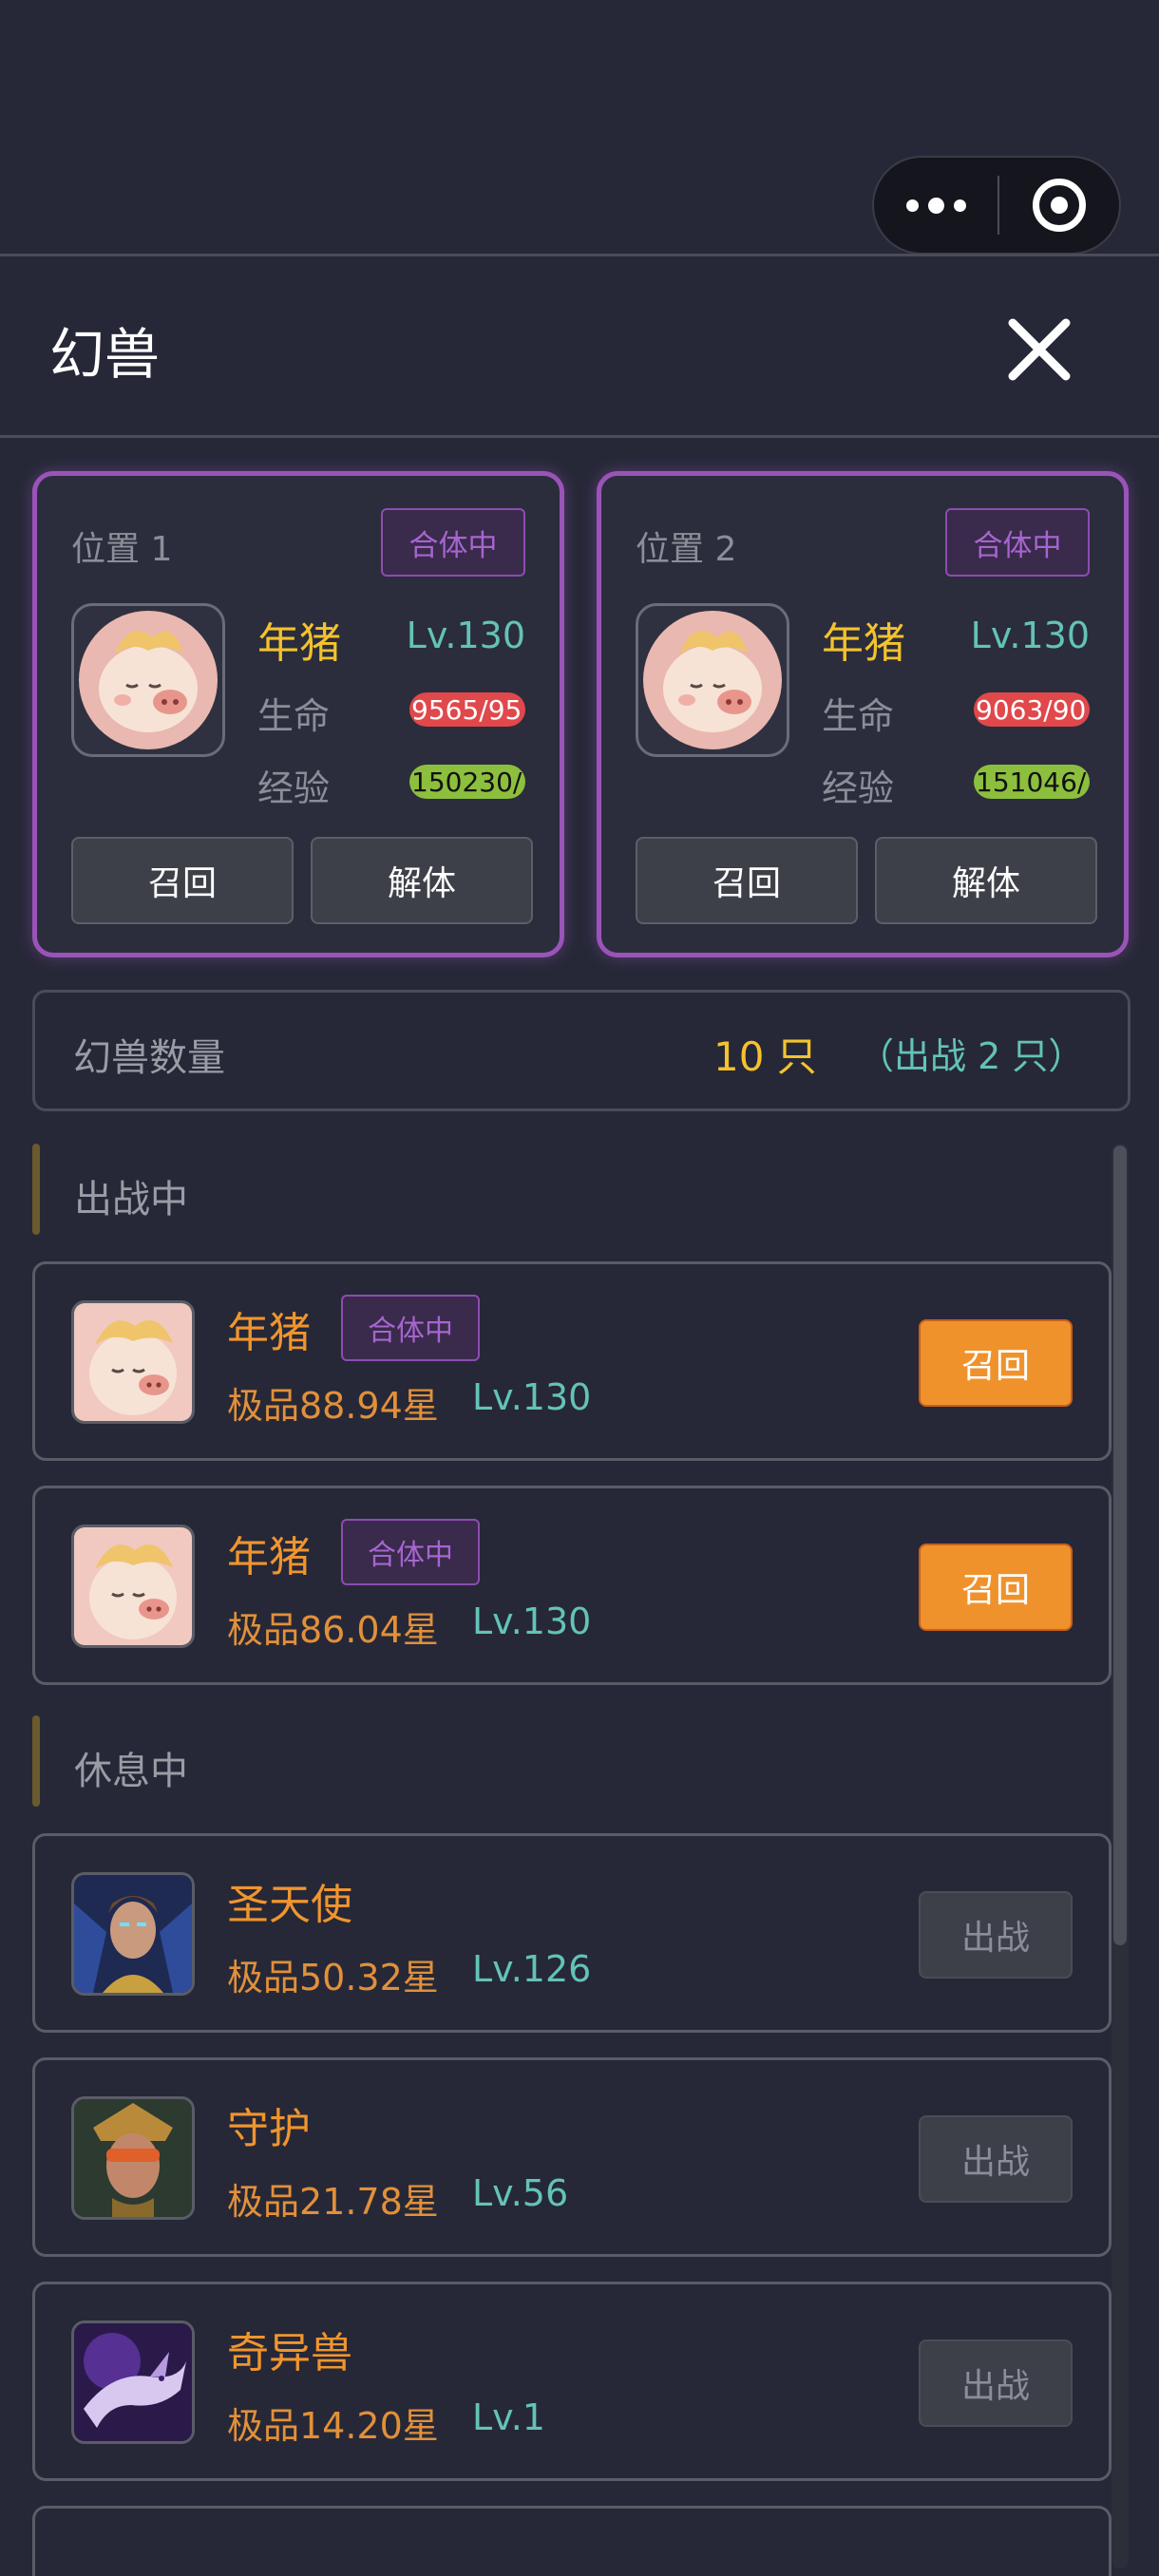  Describe the element at coordinates (333, 2202) in the screenshot. I see `pet-grade: 极品21.78星` at that location.